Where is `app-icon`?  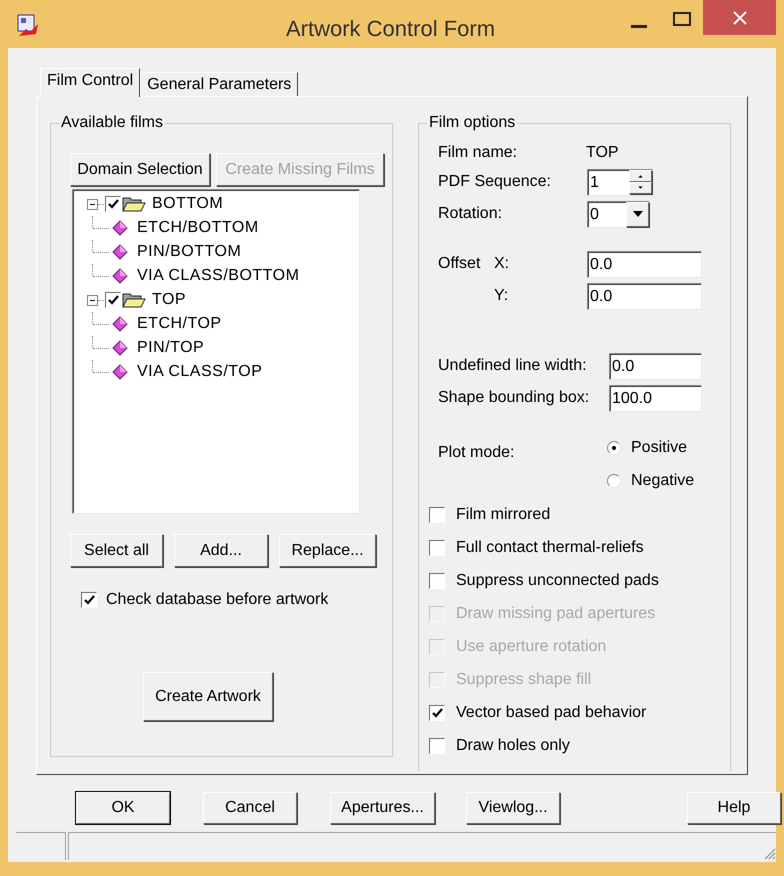 app-icon is located at coordinates (28, 26).